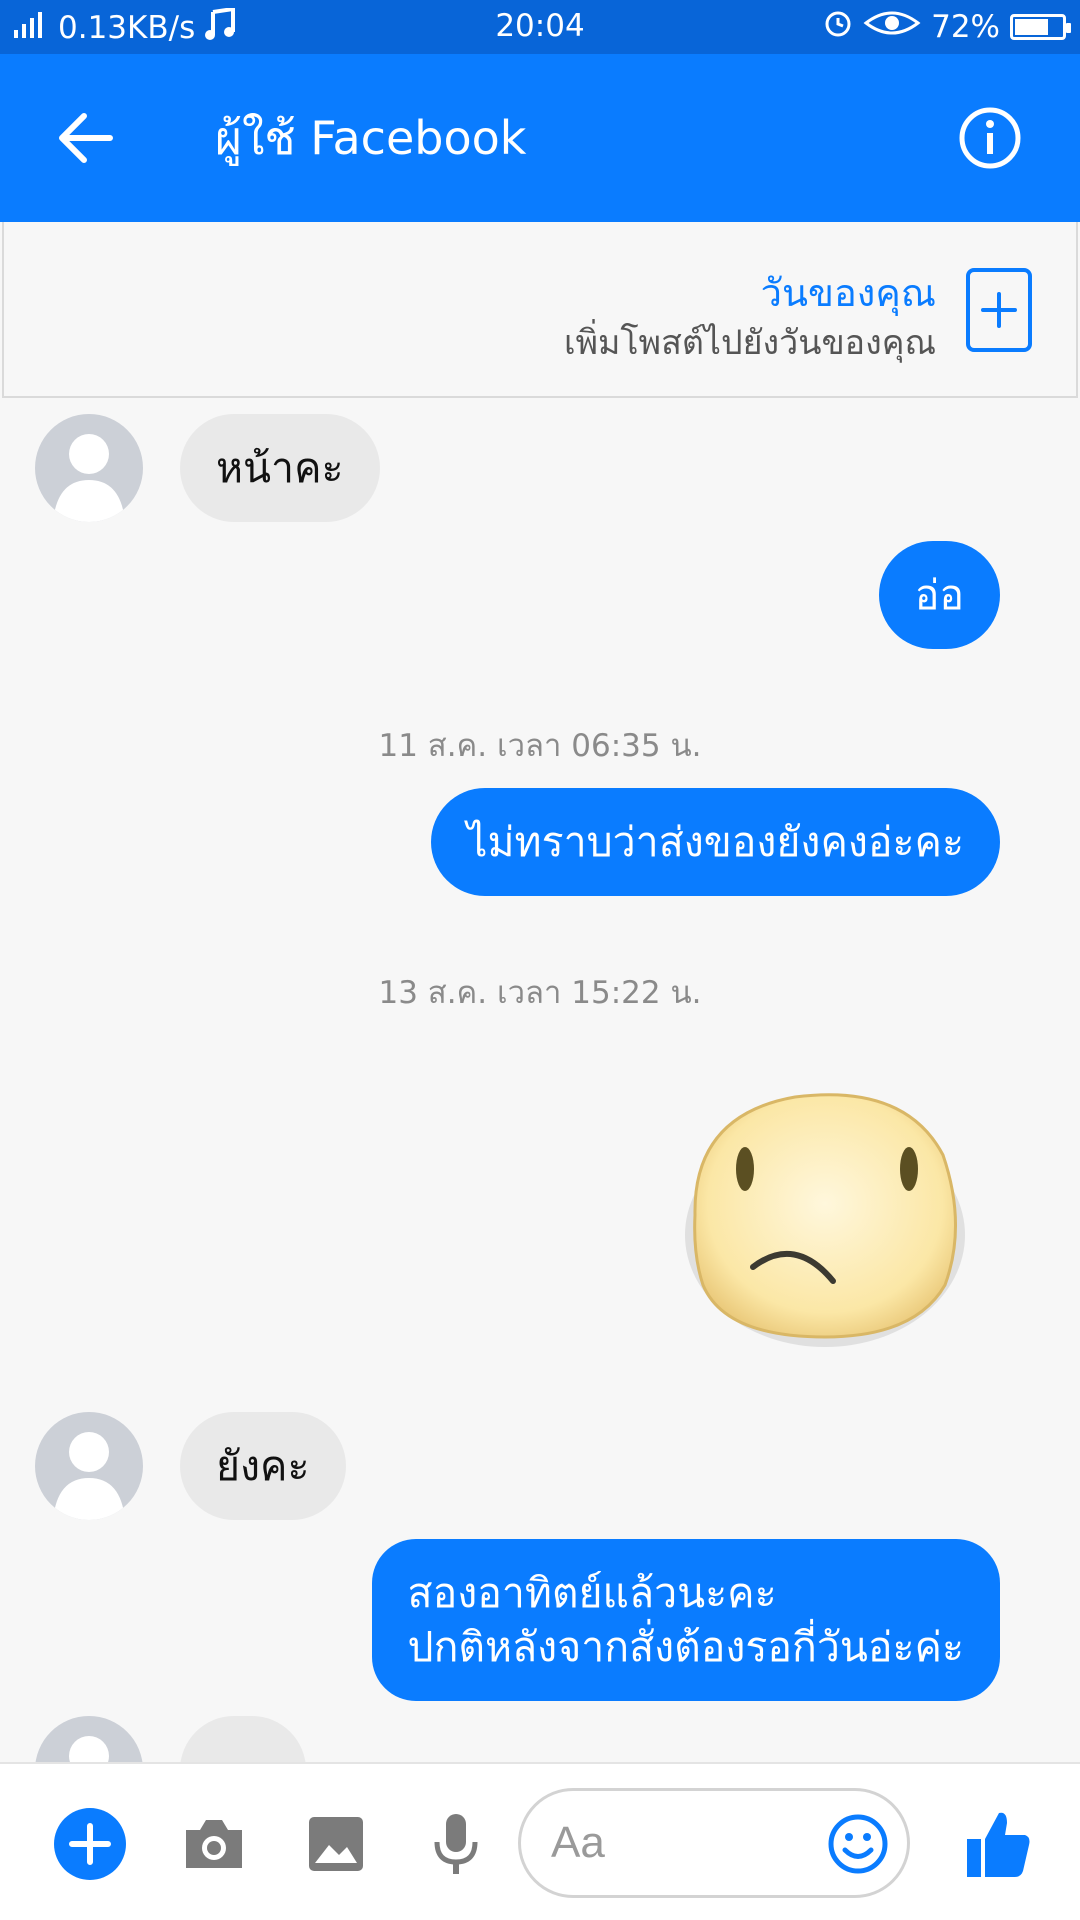  I want to click on plus-icon, so click(999, 310).